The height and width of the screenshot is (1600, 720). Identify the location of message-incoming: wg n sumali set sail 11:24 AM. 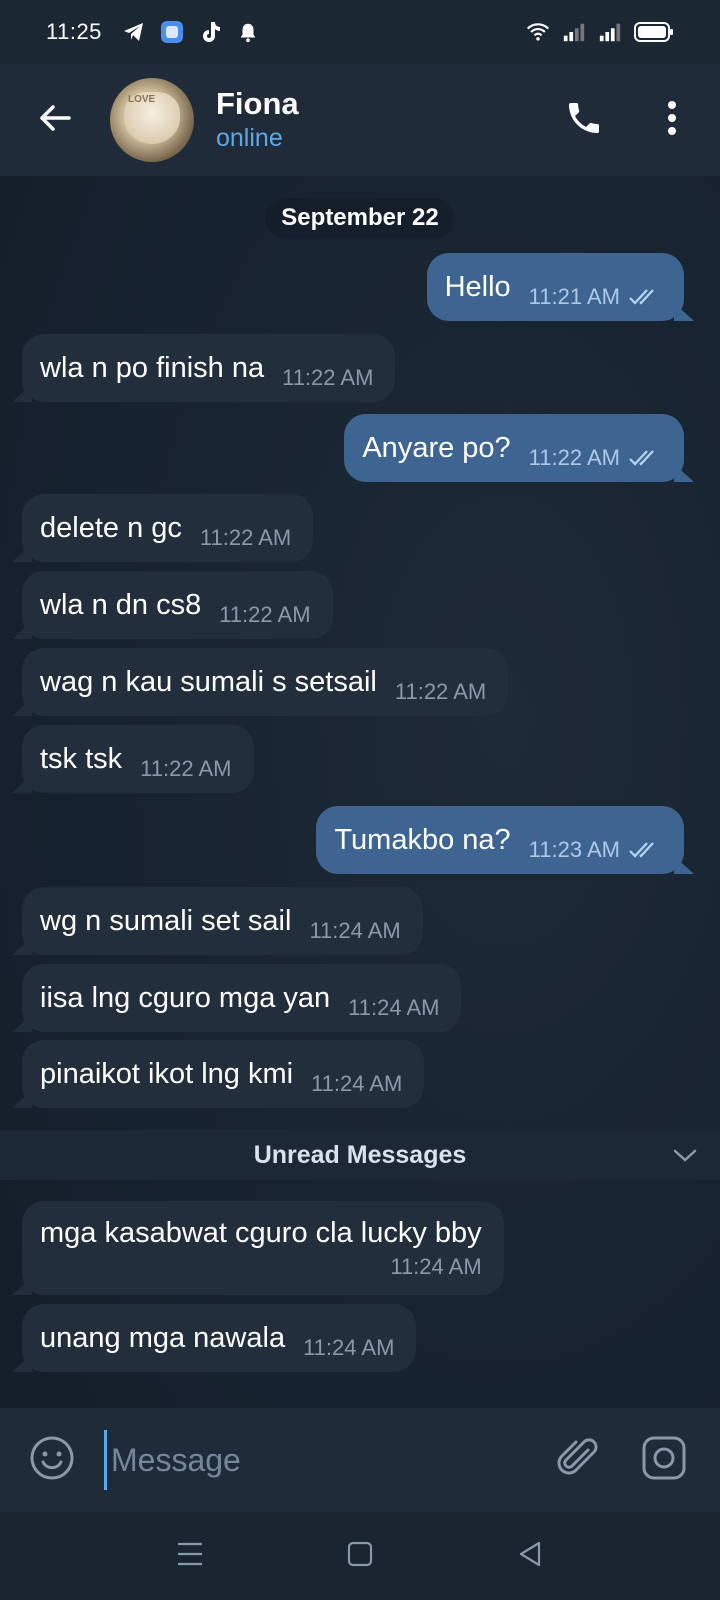
(222, 921).